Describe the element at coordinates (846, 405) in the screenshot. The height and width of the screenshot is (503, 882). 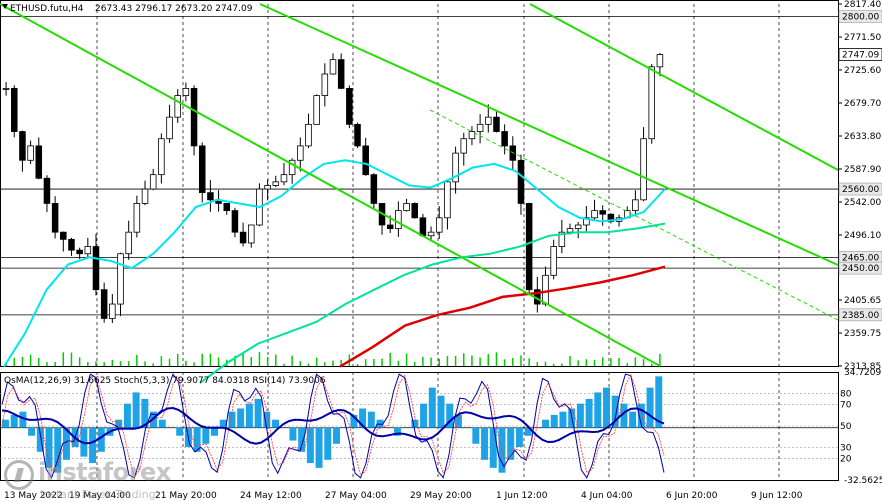
I see `stoch-level-label: 70` at that location.